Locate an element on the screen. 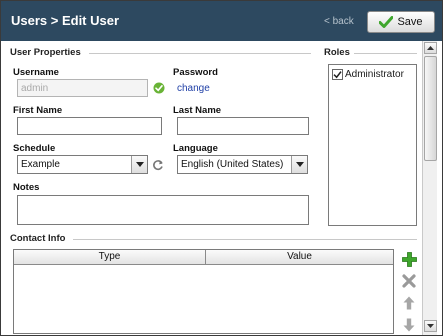  roles-list: Administrator is located at coordinates (372, 145).